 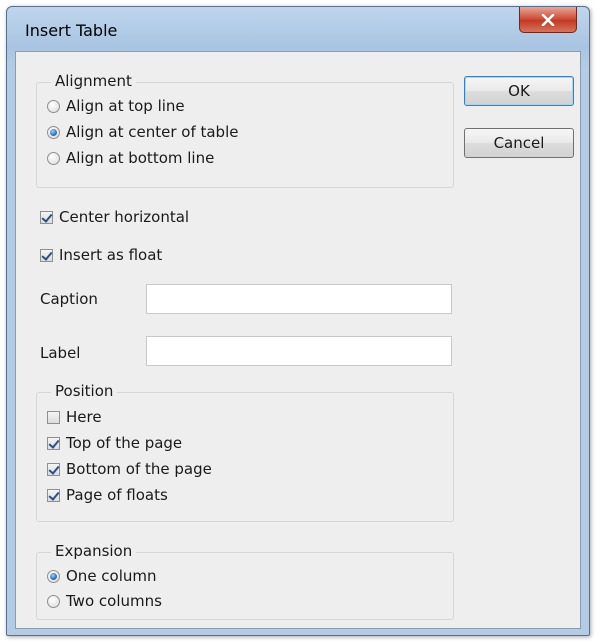 I want to click on expansion-group: Expansion One column Two columns, so click(x=245, y=581).